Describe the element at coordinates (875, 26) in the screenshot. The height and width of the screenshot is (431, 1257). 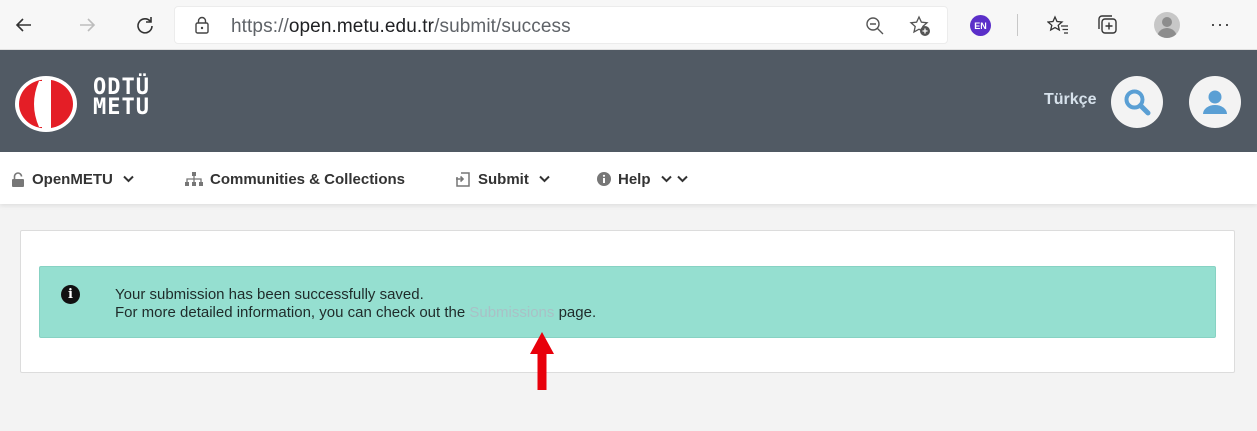
I see `zoom-out-icon` at that location.